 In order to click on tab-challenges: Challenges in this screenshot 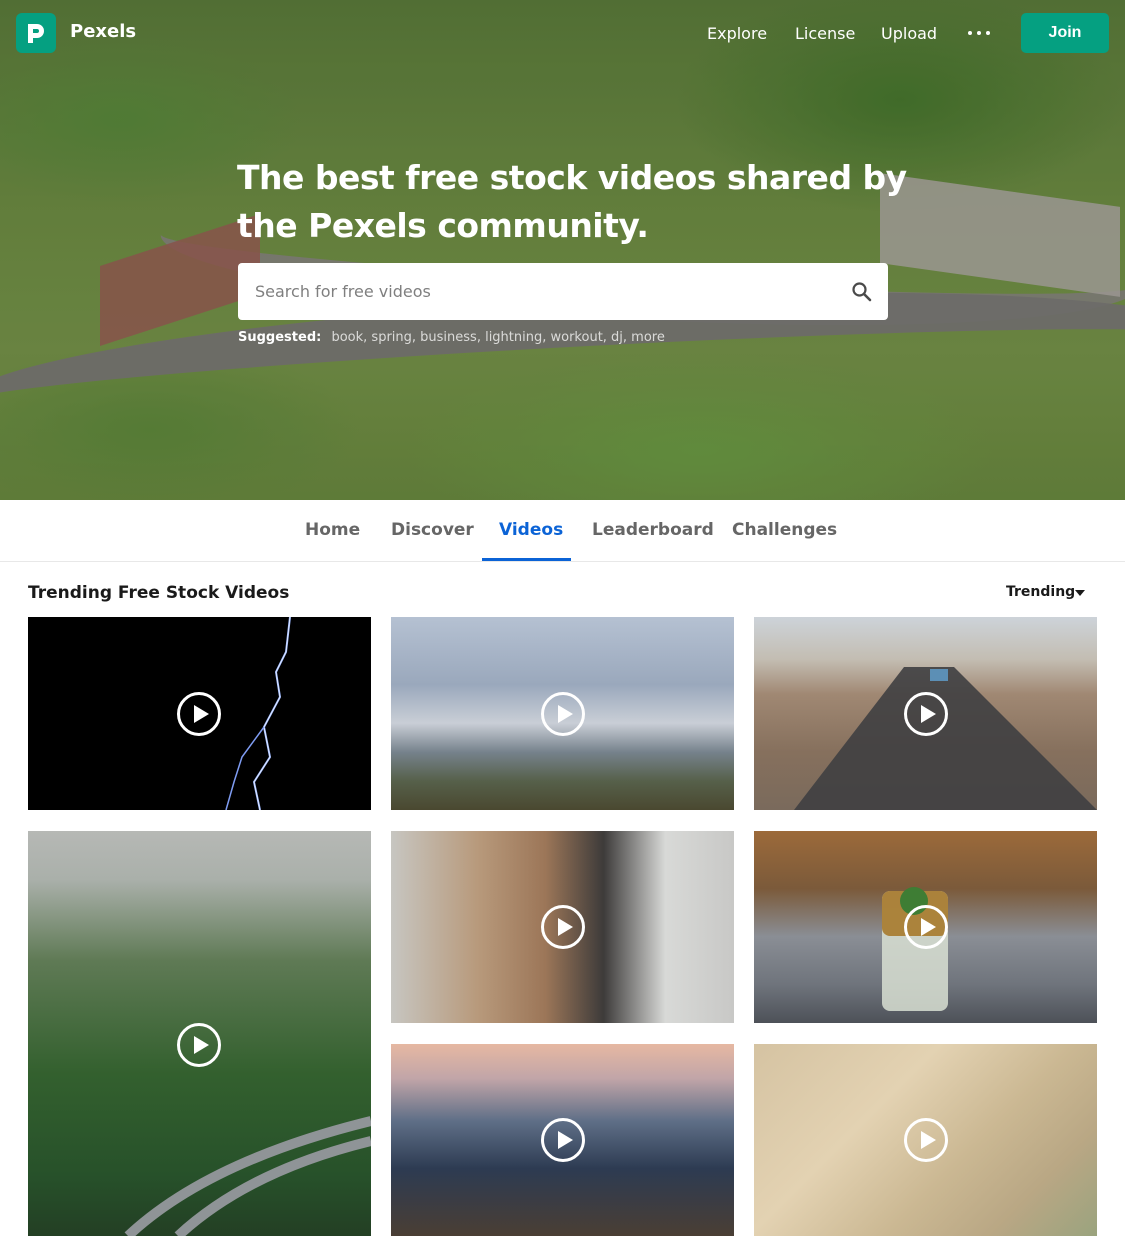, I will do `click(784, 530)`.